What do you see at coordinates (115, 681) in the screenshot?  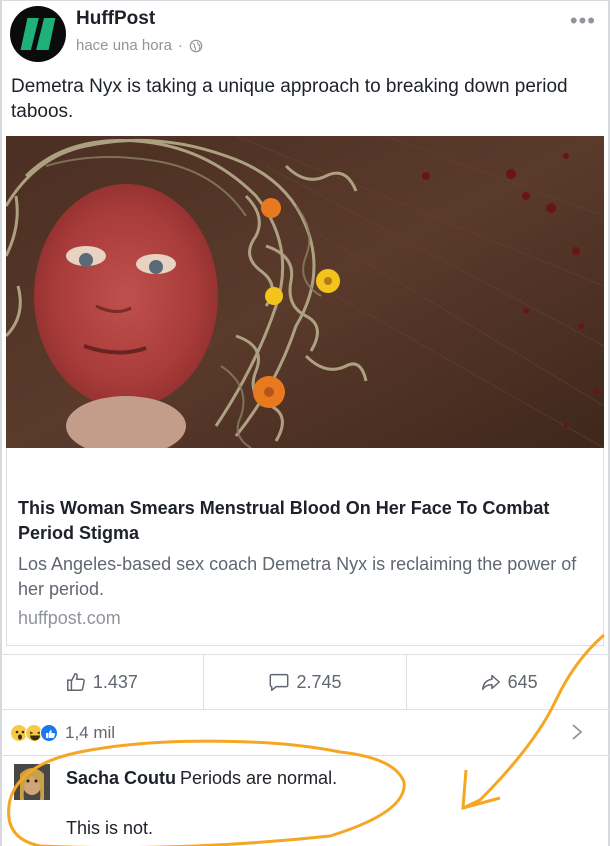 I see `like-count: 1.437` at bounding box center [115, 681].